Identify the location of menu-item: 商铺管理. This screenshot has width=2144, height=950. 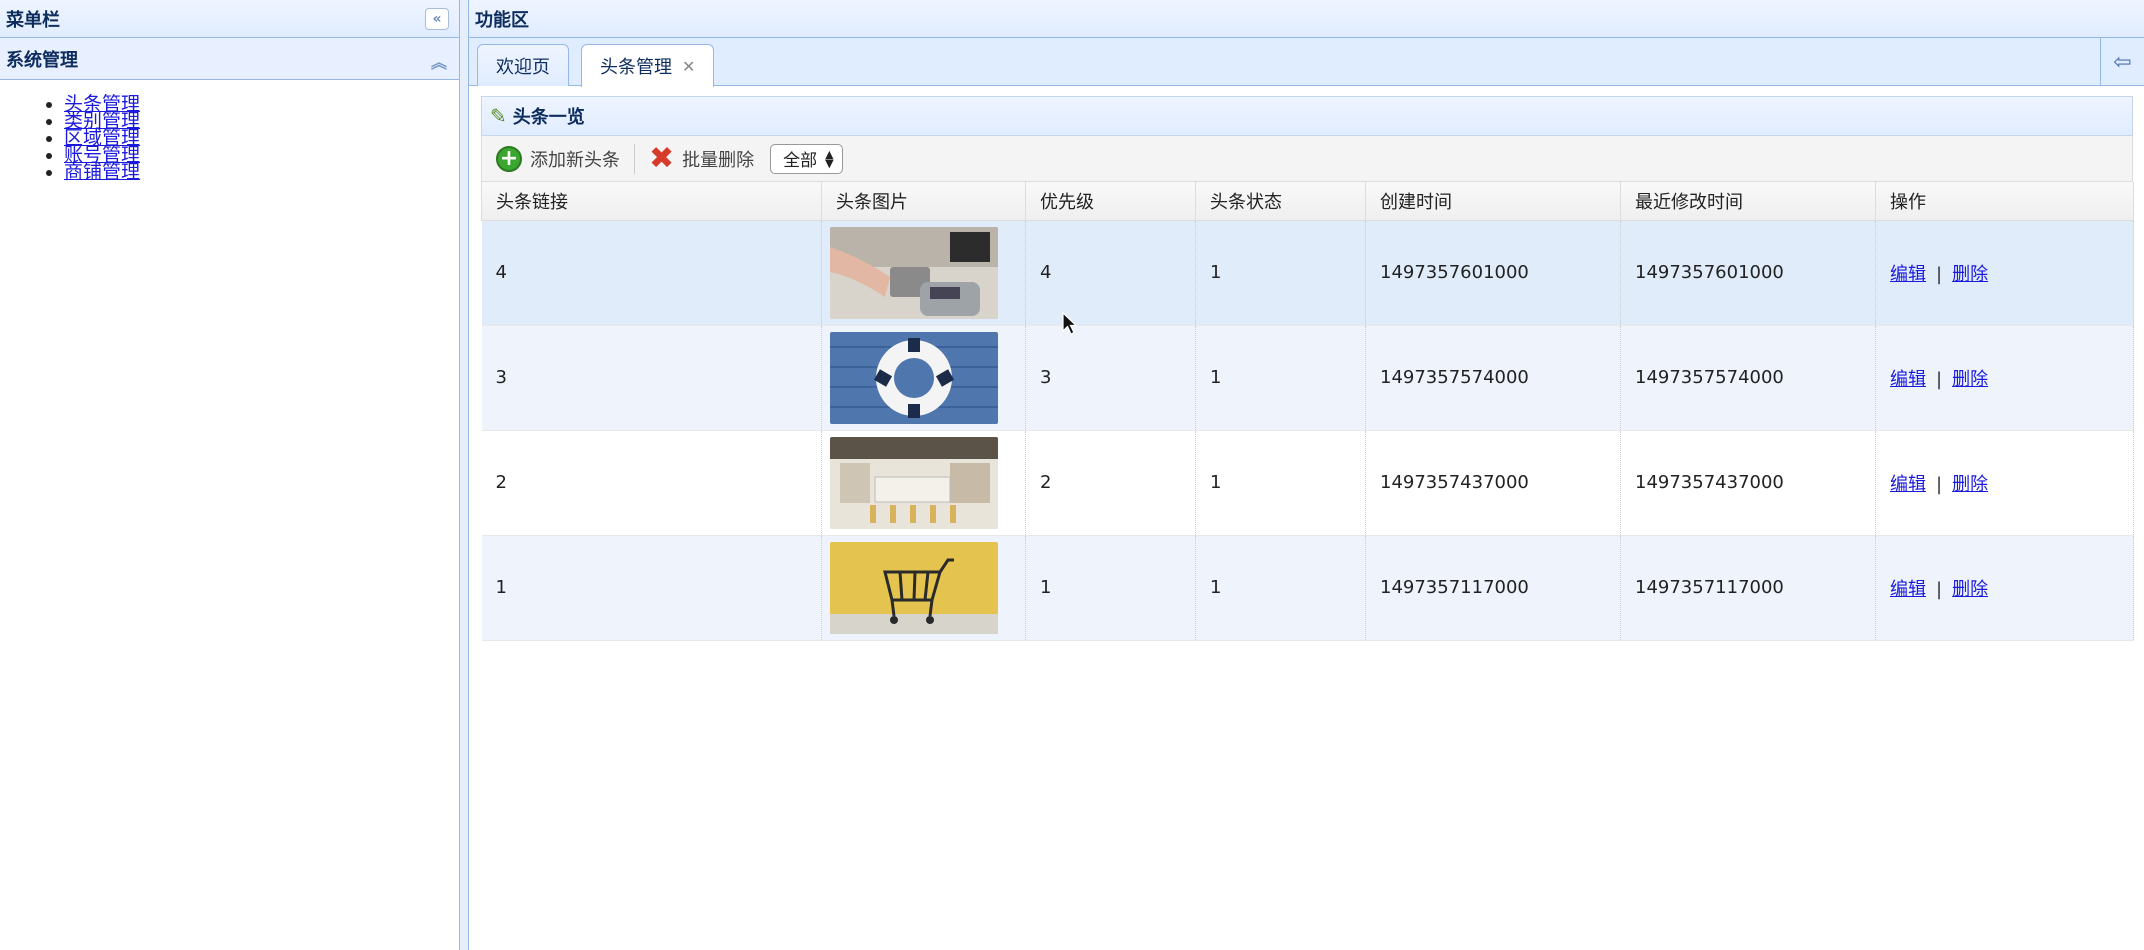
(261, 172).